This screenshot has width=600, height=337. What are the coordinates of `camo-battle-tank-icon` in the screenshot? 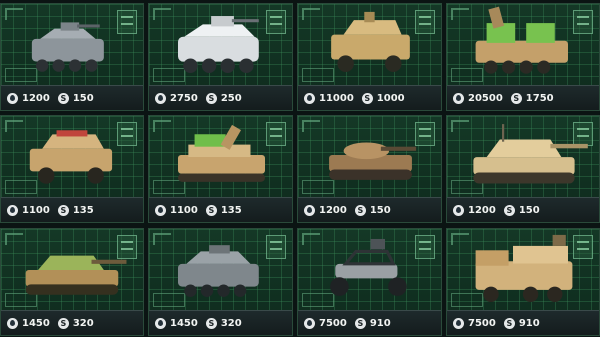 It's located at (76, 275).